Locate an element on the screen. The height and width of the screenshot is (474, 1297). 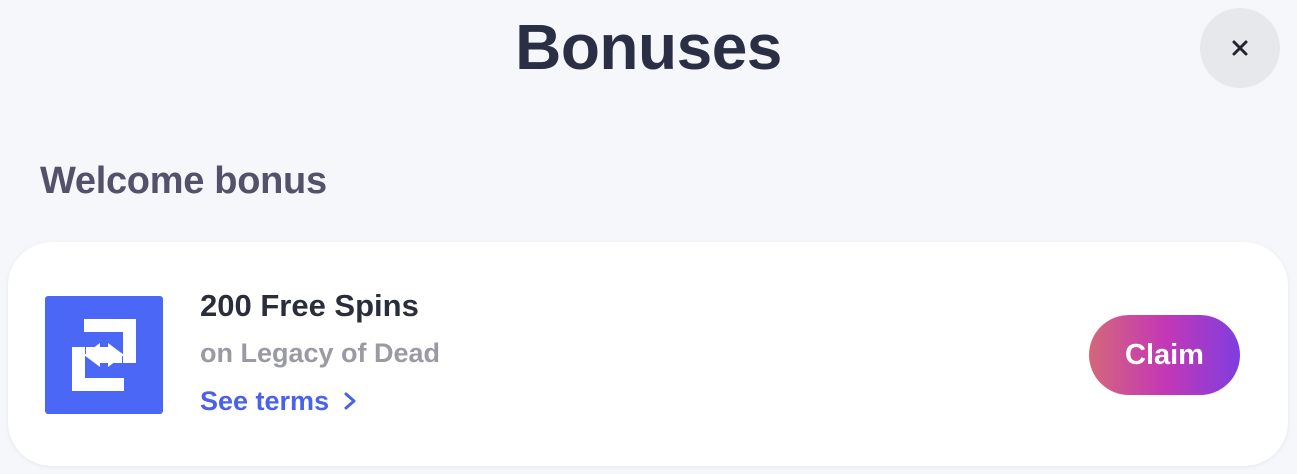
see-terms-link: See terms is located at coordinates (278, 401).